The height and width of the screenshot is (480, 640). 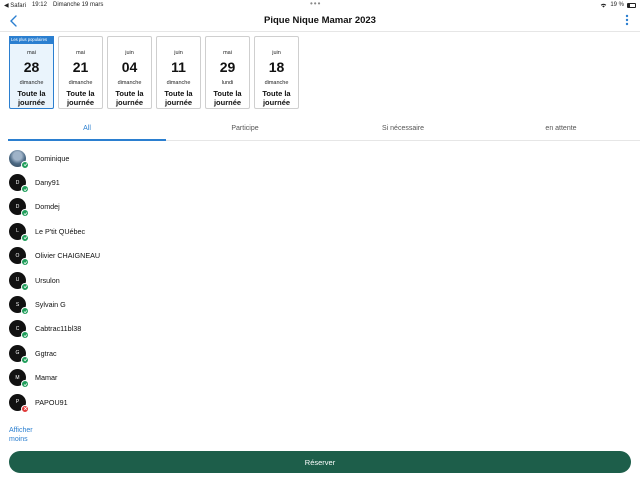 What do you see at coordinates (17, 255) in the screenshot?
I see `avatar-initial: O` at bounding box center [17, 255].